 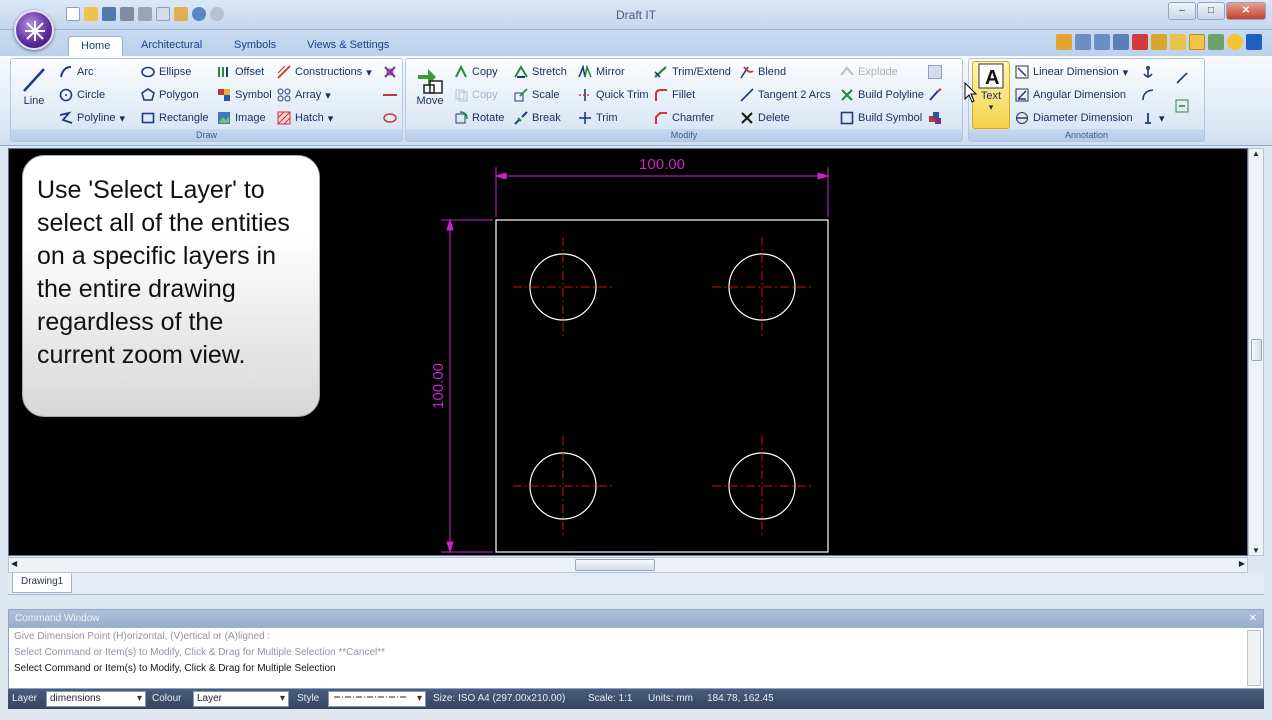 I want to click on constructions-button: Constructions ▾, so click(x=324, y=72).